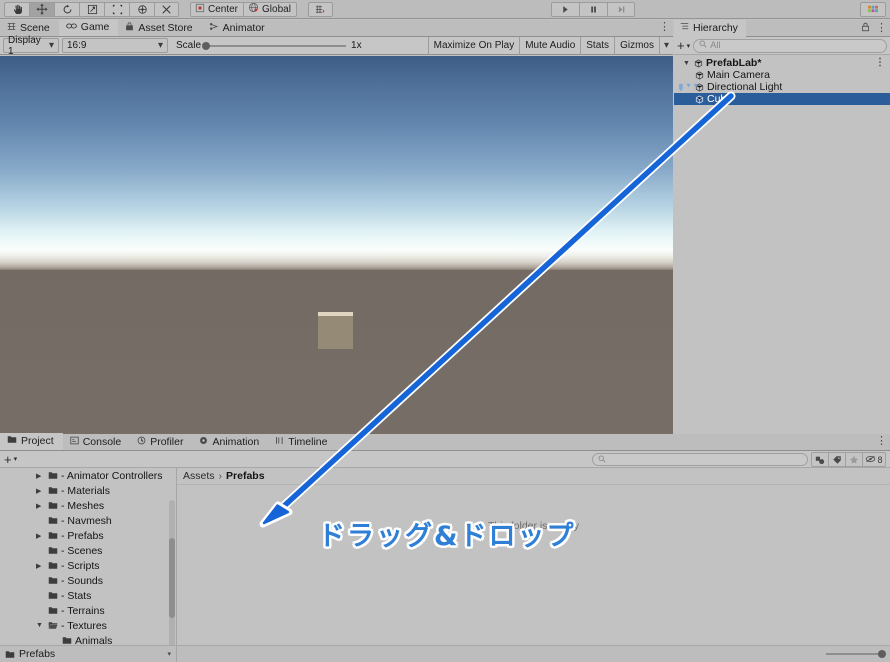 This screenshot has height=662, width=890. Describe the element at coordinates (88, 580) in the screenshot. I see `project-folder-row: - Sounds` at that location.